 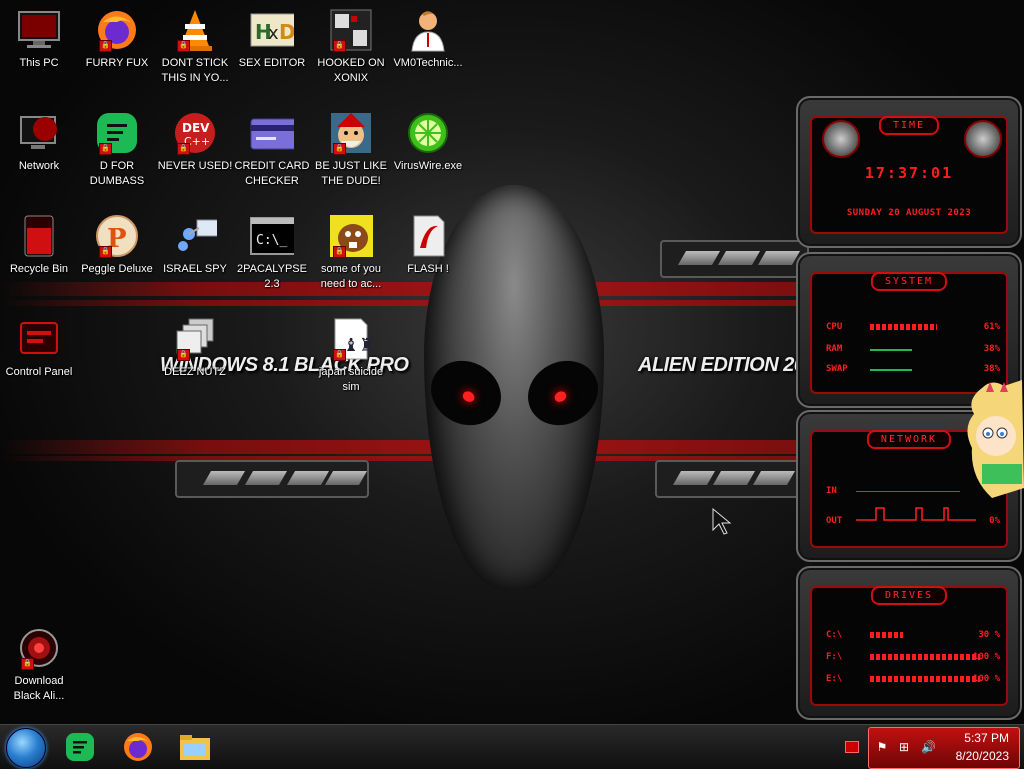 I want to click on drive-e-bar, so click(x=925, y=679).